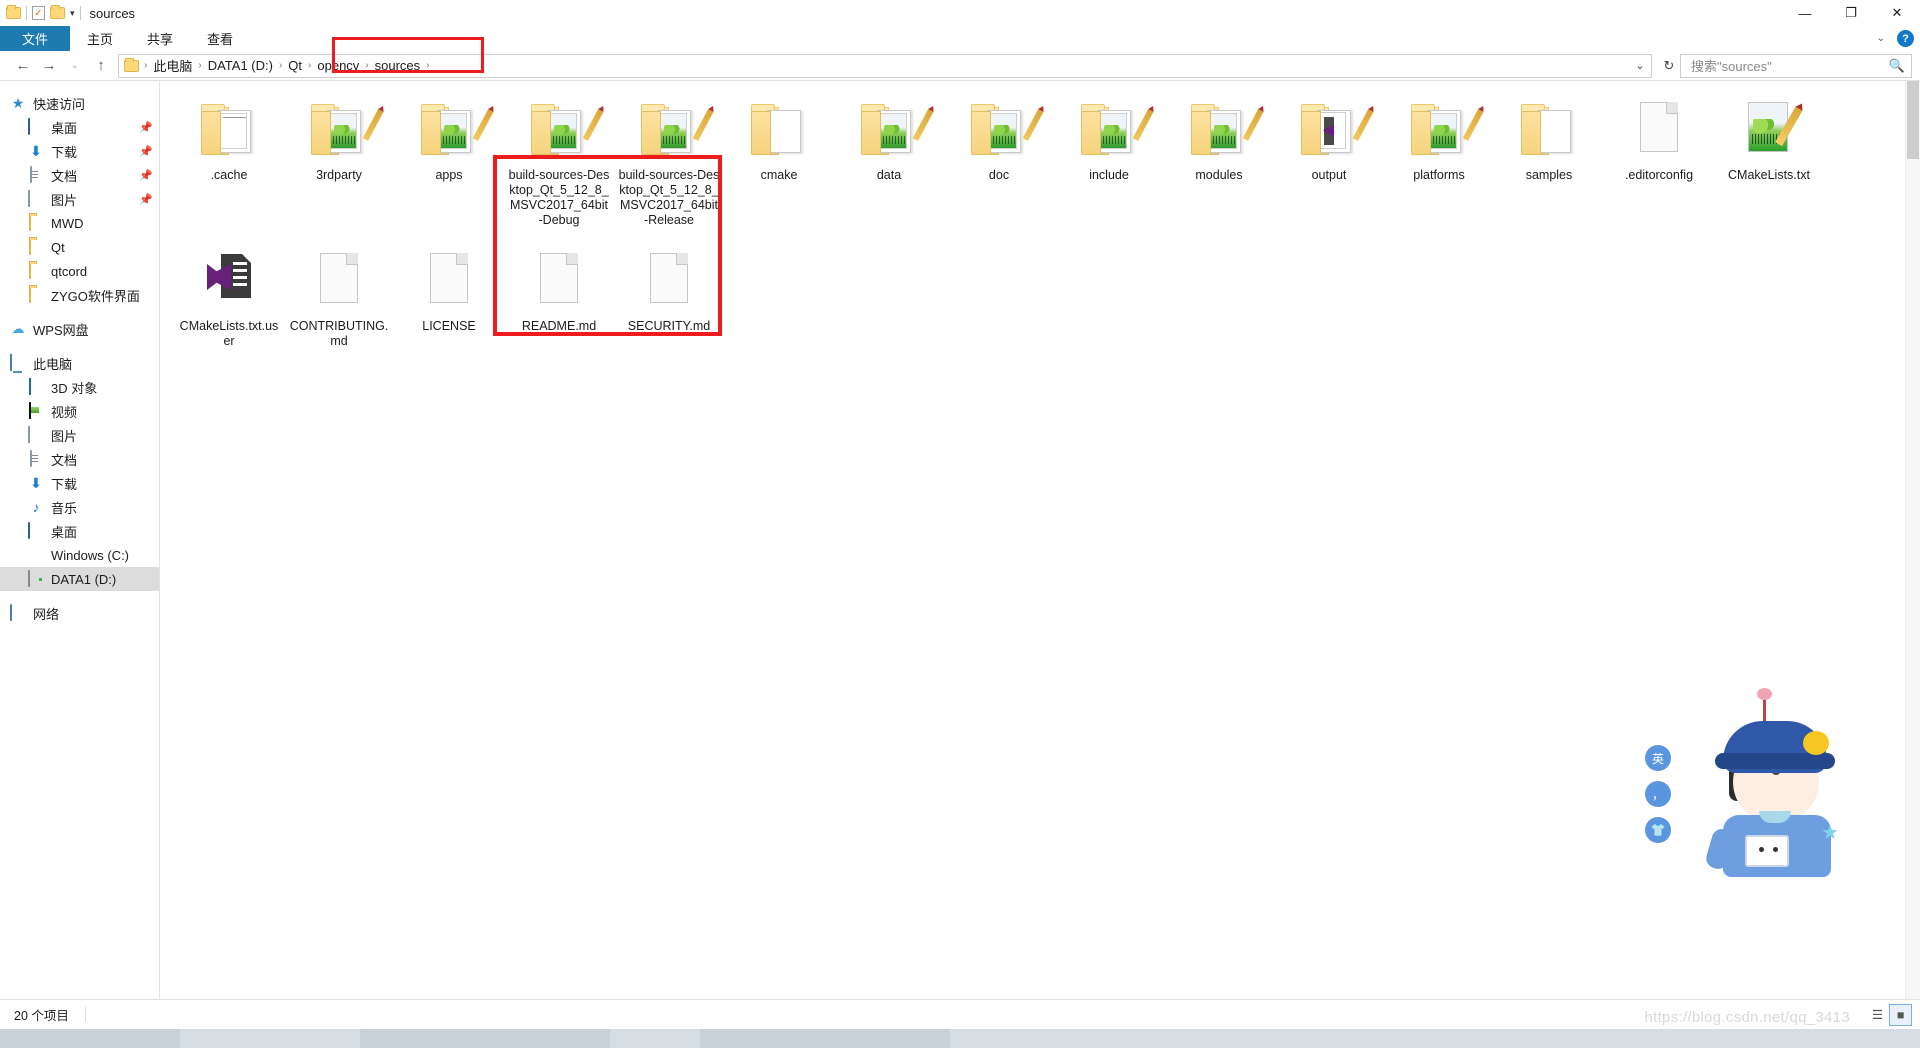 The image size is (1920, 1048). I want to click on file-name: SECURITY.md, so click(669, 326).